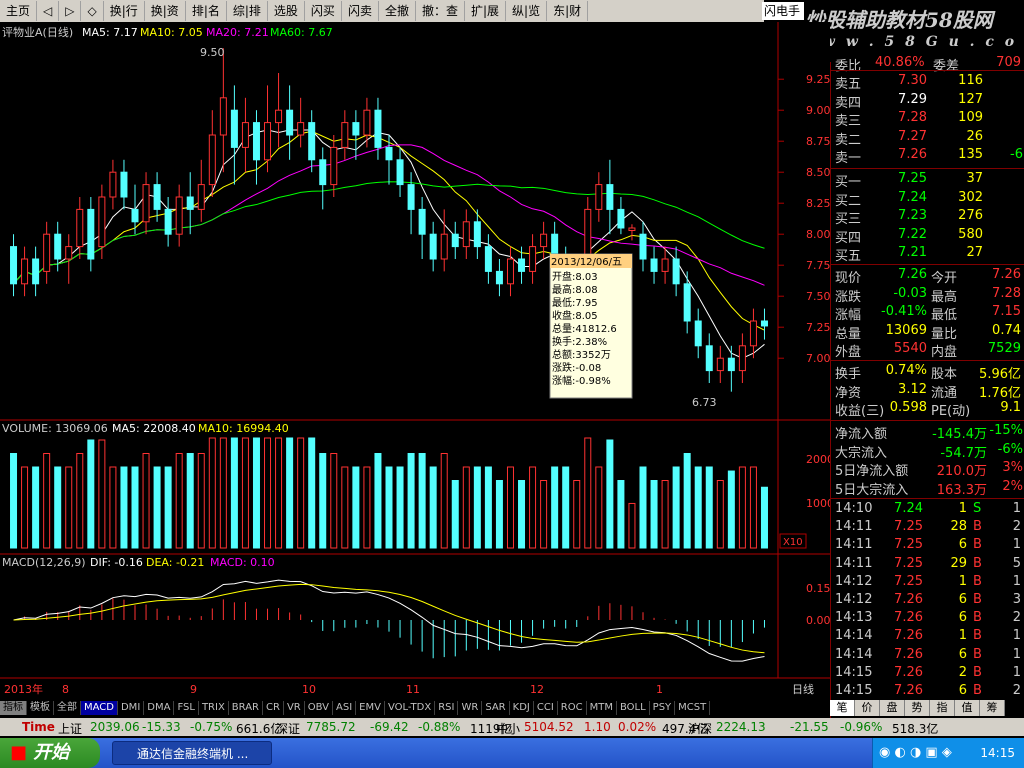 The width and height of the screenshot is (1024, 768). Describe the element at coordinates (246, 708) in the screenshot. I see `indicator-tab-brar: BRAR` at that location.